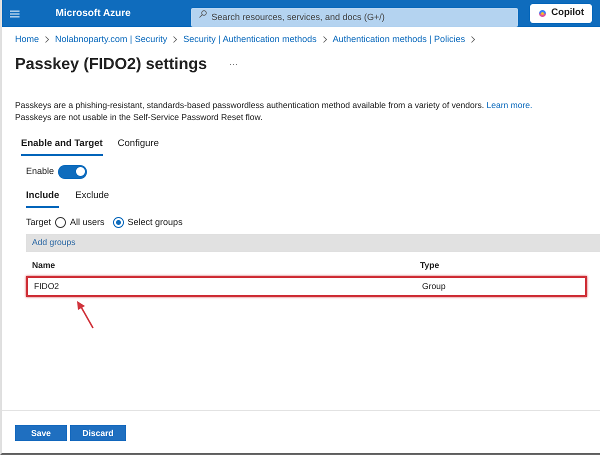 This screenshot has width=600, height=455. What do you see at coordinates (147, 223) in the screenshot?
I see `radio-option: Select groups` at bounding box center [147, 223].